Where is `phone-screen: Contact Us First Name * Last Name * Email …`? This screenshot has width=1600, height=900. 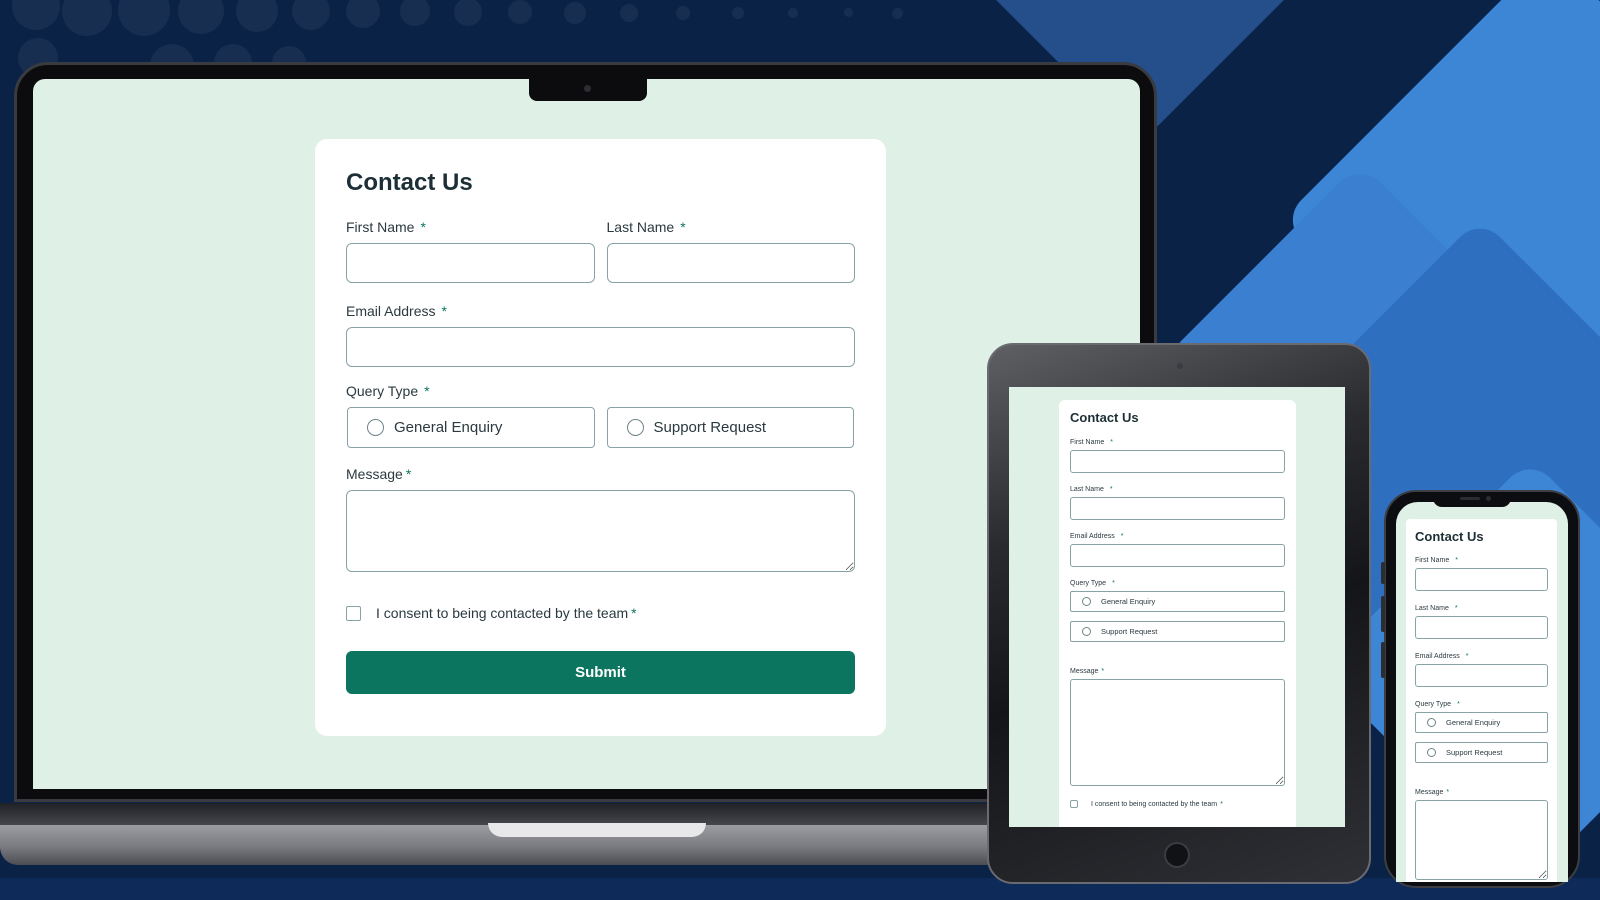 phone-screen: Contact Us First Name * Last Name * Email … is located at coordinates (1482, 692).